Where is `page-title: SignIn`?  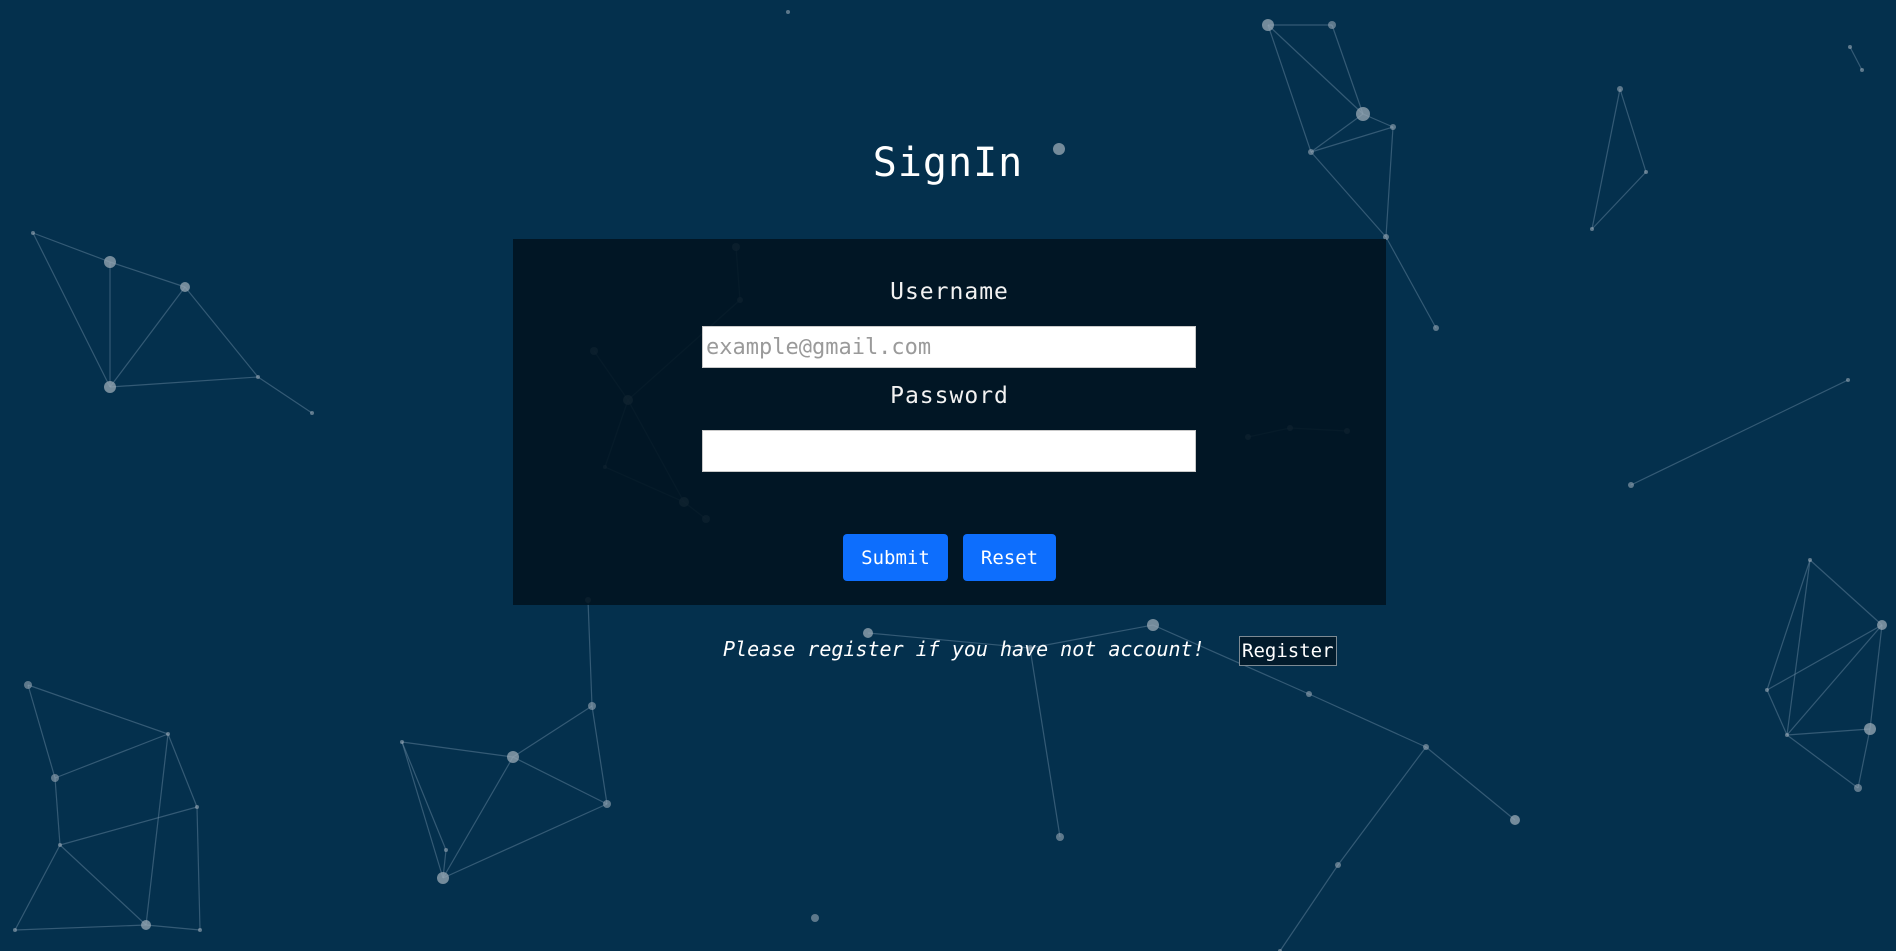 page-title: SignIn is located at coordinates (948, 163).